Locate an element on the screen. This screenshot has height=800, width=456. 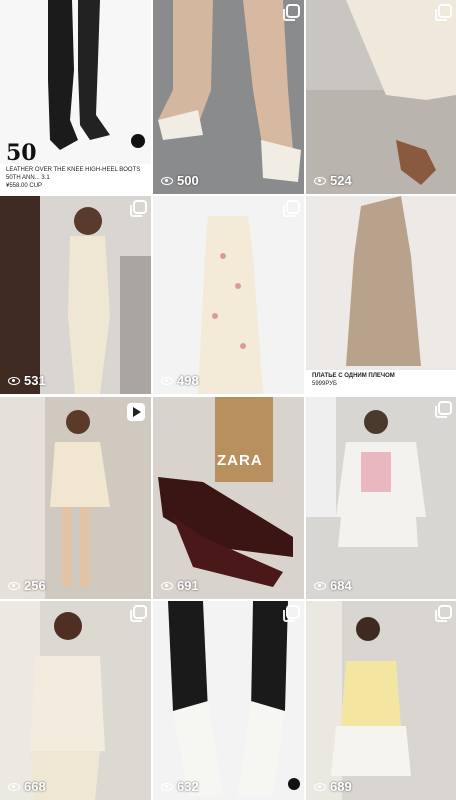
grid-tile-11: 632 is located at coordinates (228, 700).